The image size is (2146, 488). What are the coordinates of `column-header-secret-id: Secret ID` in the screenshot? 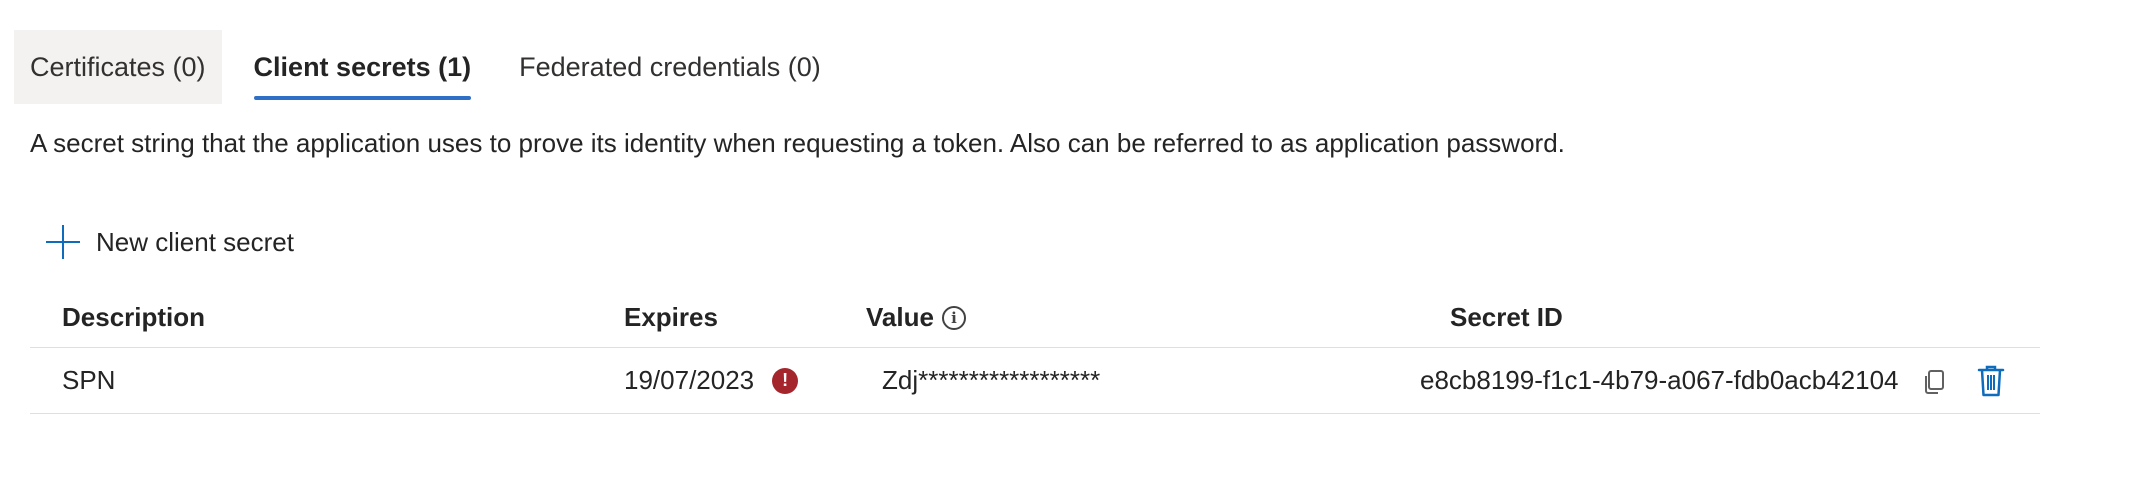 It's located at (1506, 317).